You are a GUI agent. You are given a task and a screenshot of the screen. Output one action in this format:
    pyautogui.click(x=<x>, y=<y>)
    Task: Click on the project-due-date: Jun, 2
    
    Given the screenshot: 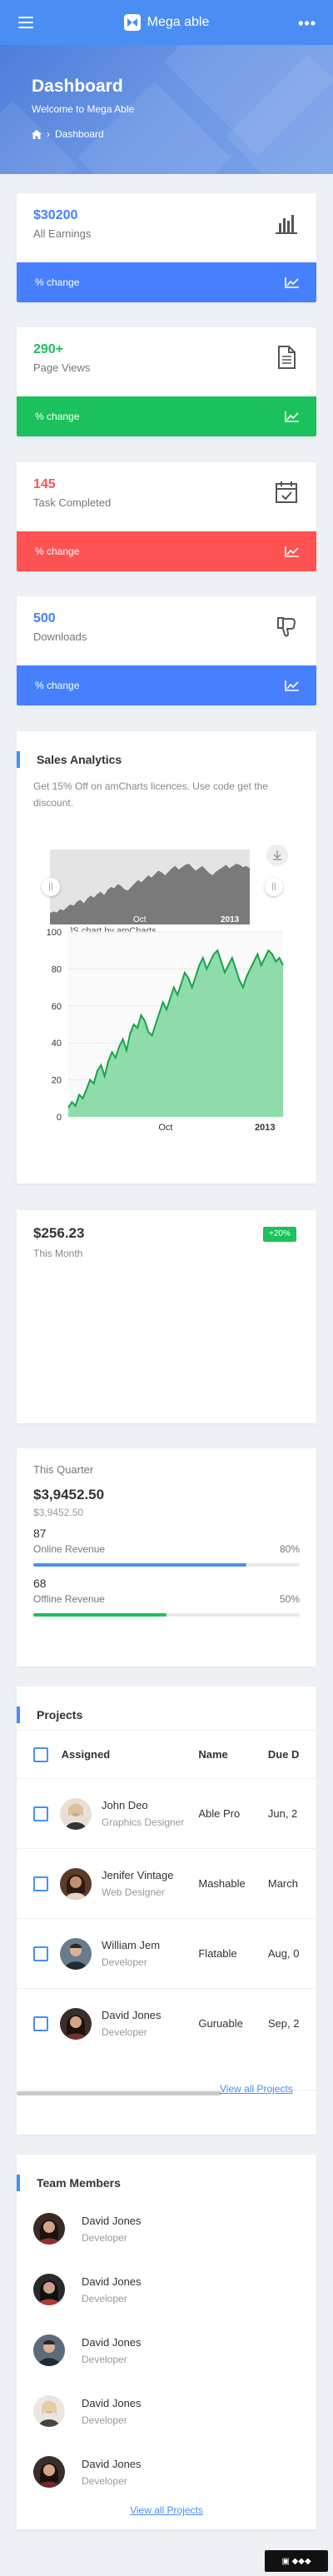 What is the action you would take?
    pyautogui.click(x=292, y=1814)
    